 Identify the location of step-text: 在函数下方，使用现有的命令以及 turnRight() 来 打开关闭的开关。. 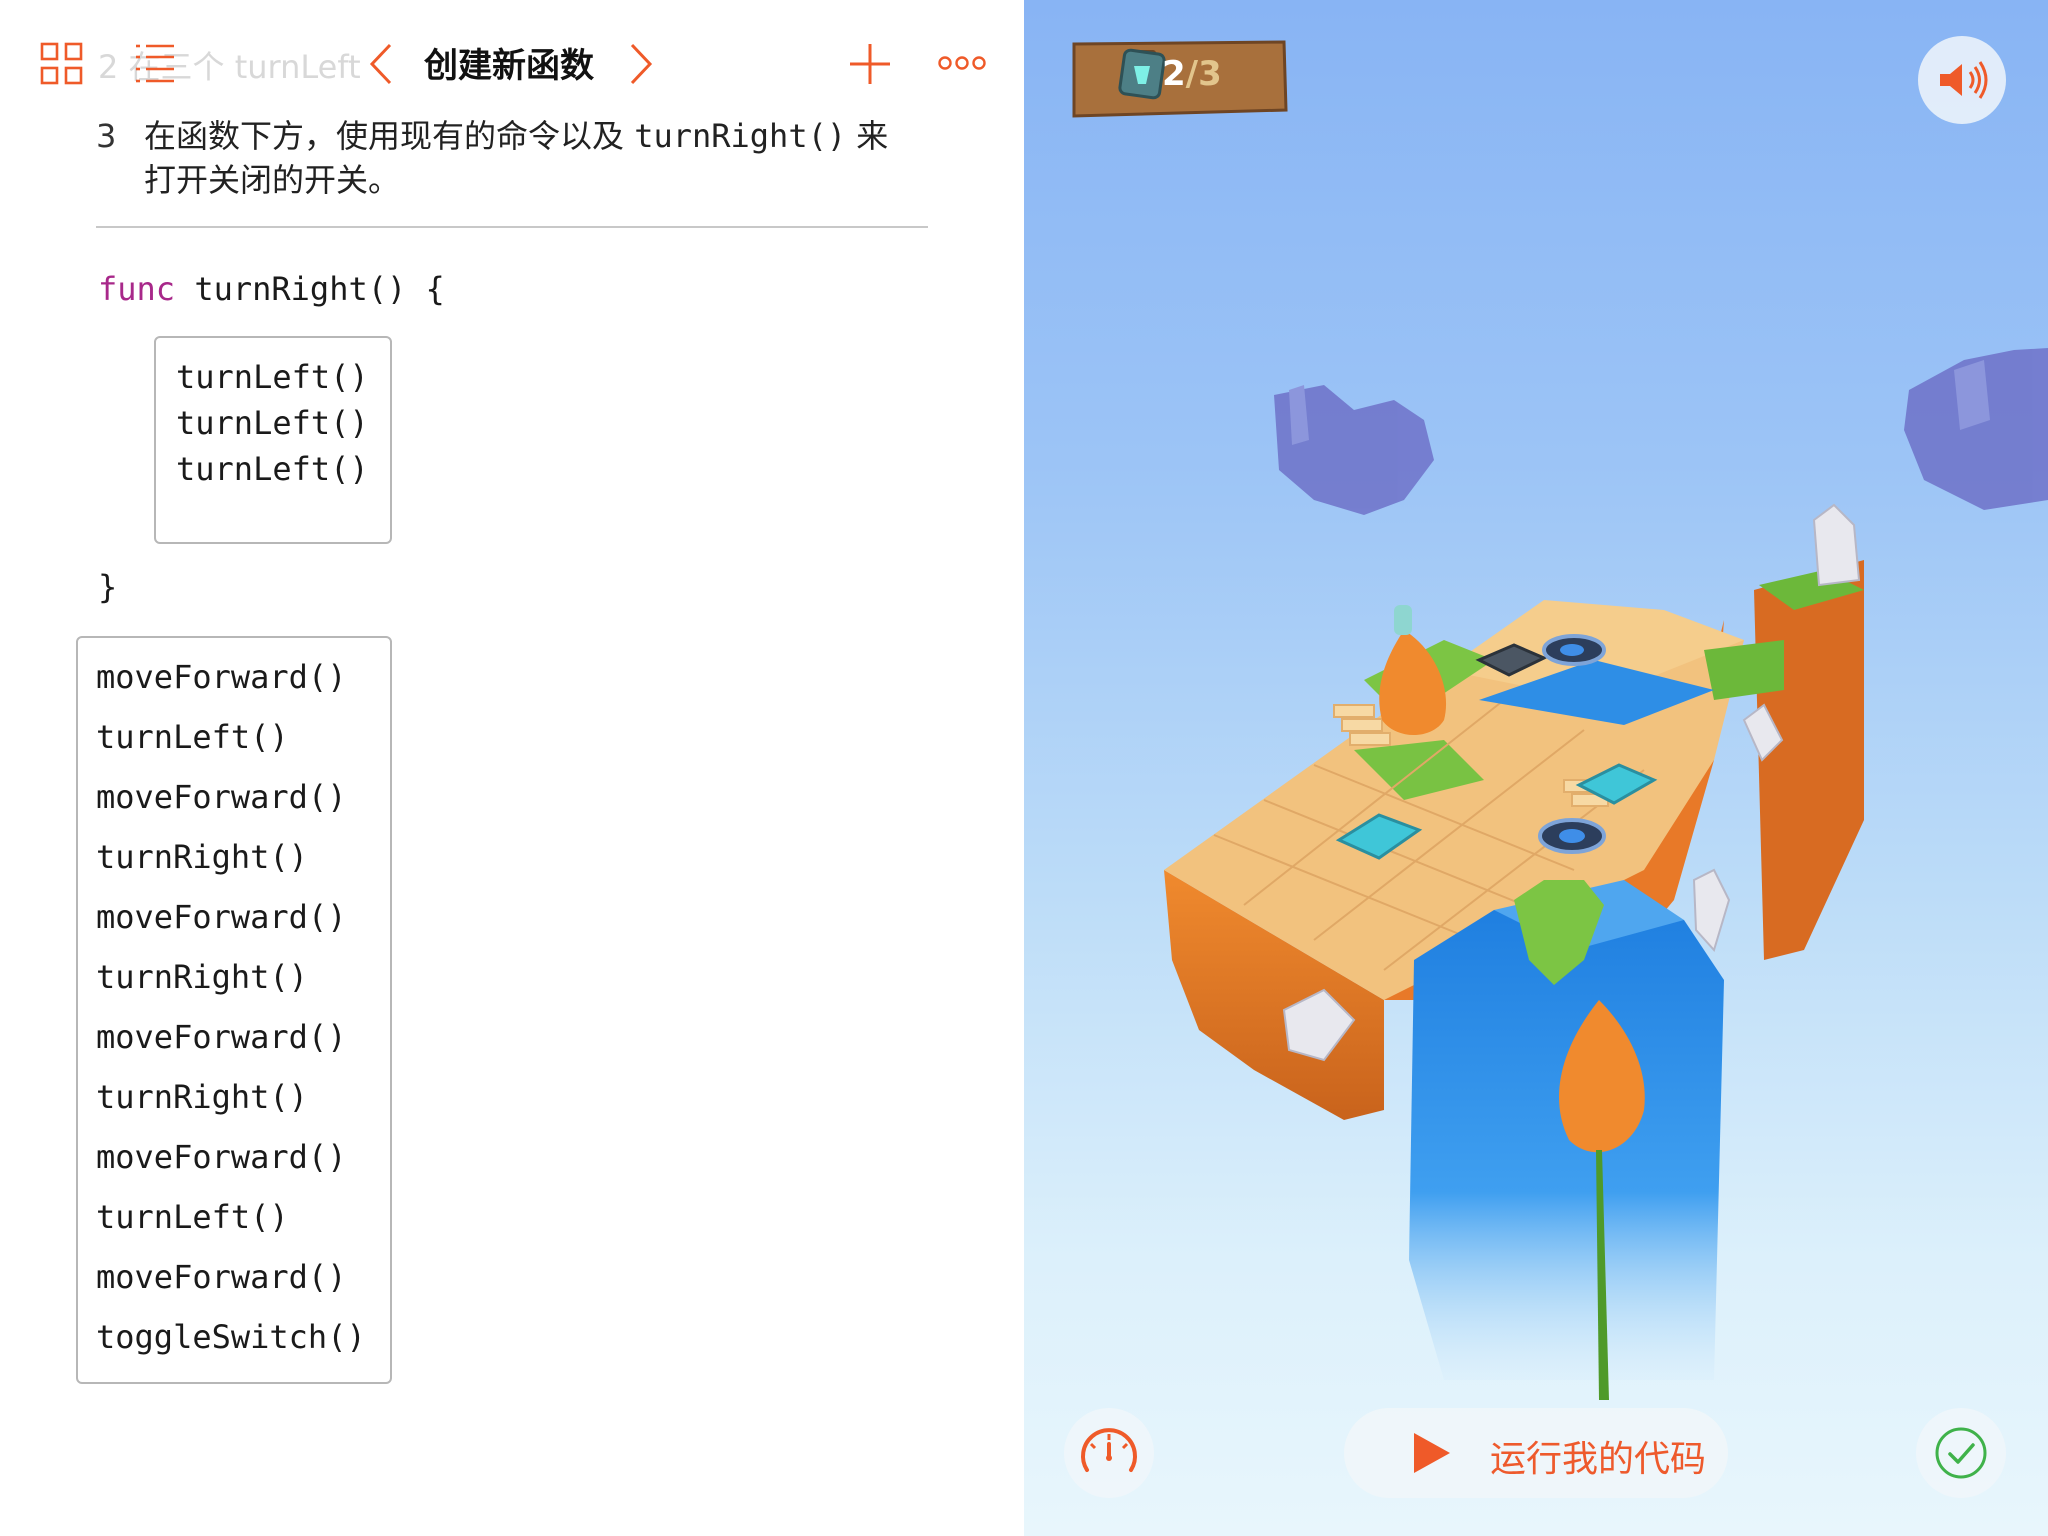
(544, 158).